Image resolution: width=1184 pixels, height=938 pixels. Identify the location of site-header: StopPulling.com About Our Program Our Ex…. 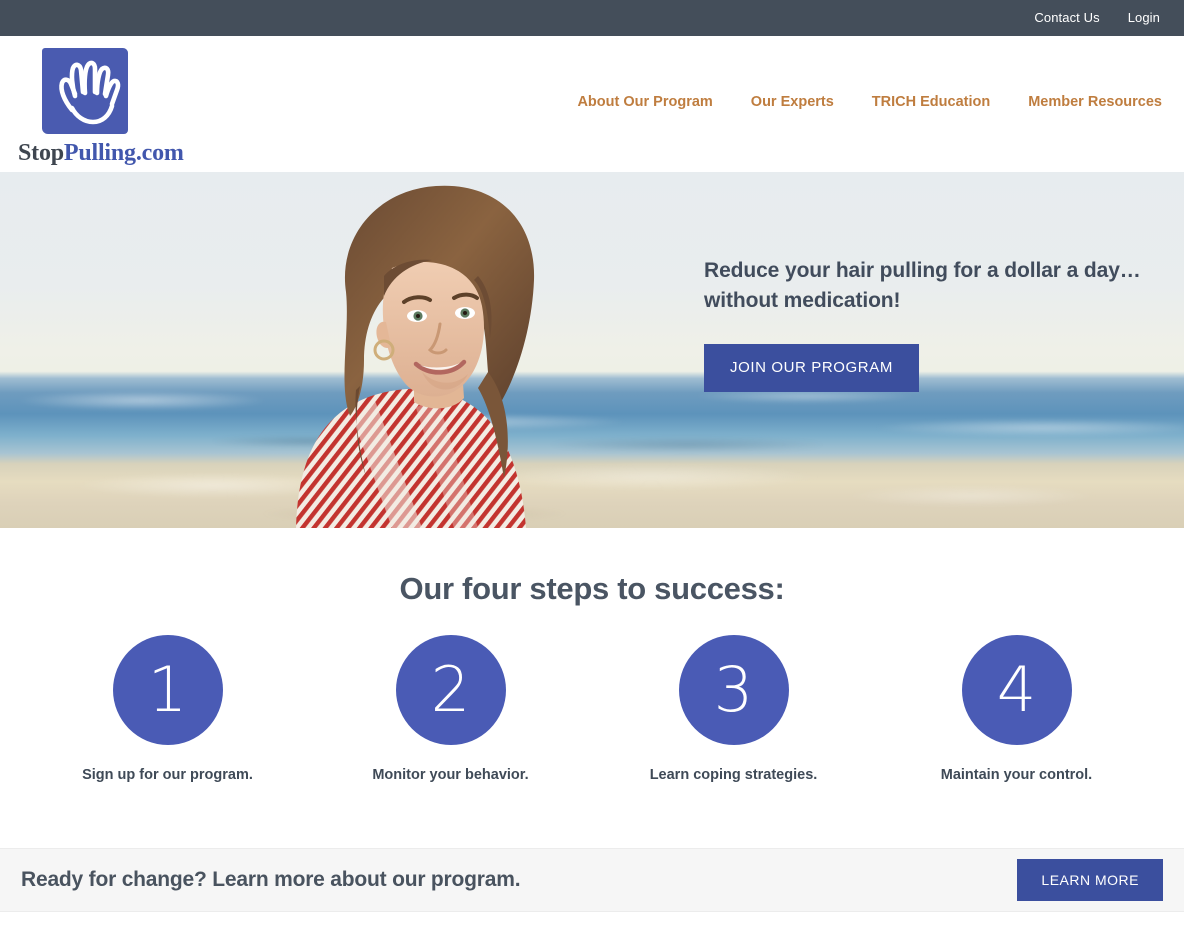
(592, 104).